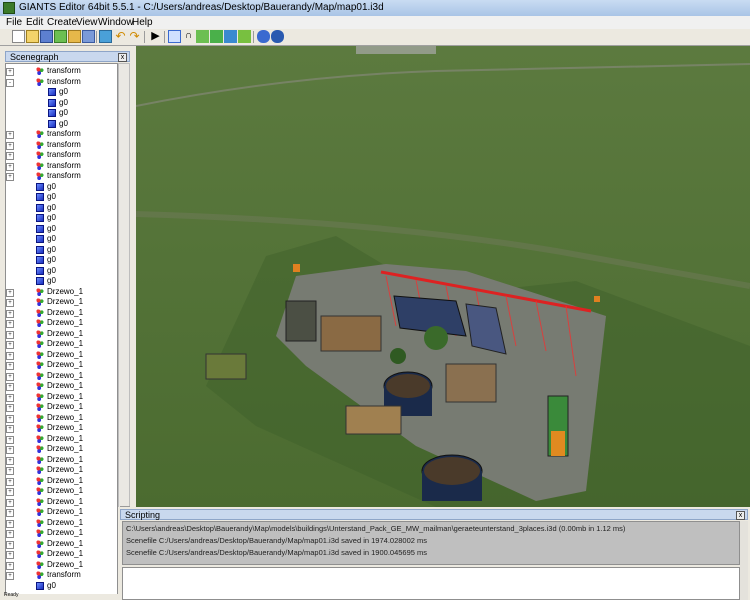 This screenshot has width=750, height=600. What do you see at coordinates (226, 366) in the screenshot?
I see `garden-bed` at bounding box center [226, 366].